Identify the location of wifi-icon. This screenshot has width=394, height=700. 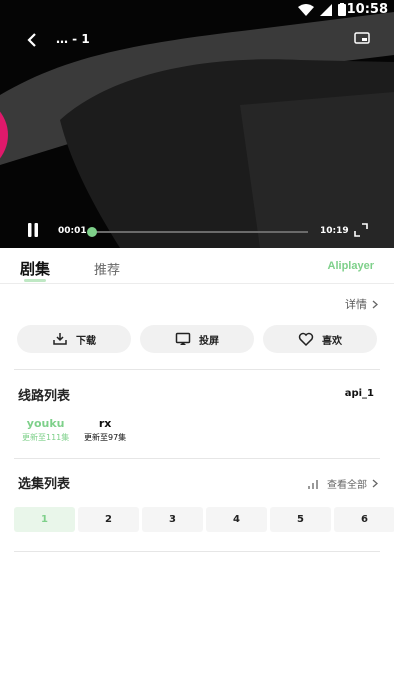
(306, 9).